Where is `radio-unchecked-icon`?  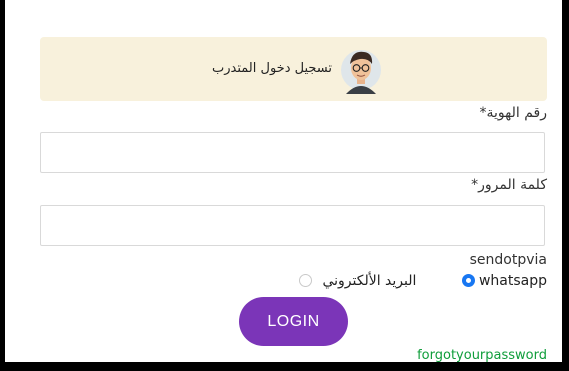
radio-unchecked-icon is located at coordinates (305, 280).